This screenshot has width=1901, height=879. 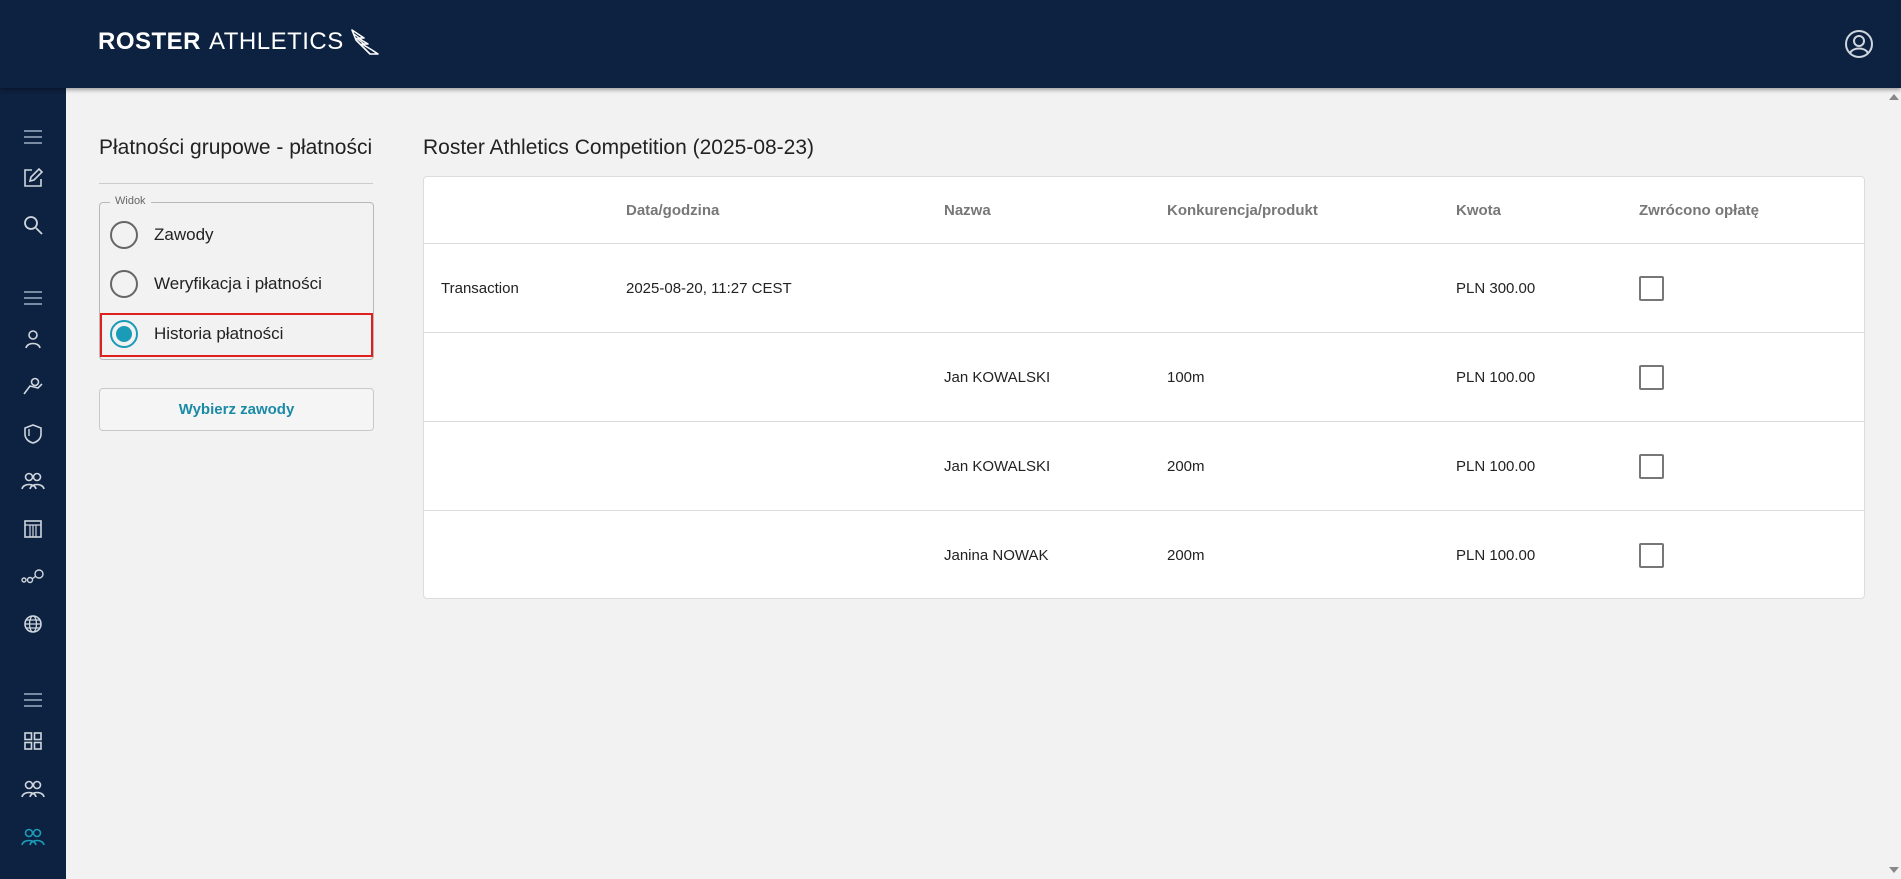 What do you see at coordinates (33, 837) in the screenshot?
I see `people-icon-active` at bounding box center [33, 837].